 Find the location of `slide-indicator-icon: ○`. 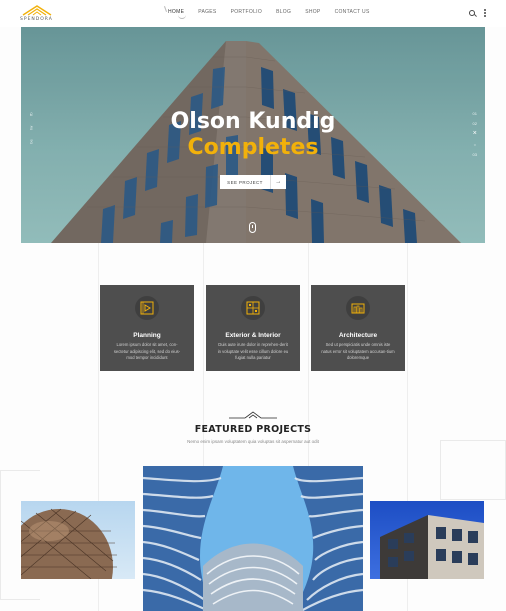

slide-indicator-icon: ○ is located at coordinates (475, 144).